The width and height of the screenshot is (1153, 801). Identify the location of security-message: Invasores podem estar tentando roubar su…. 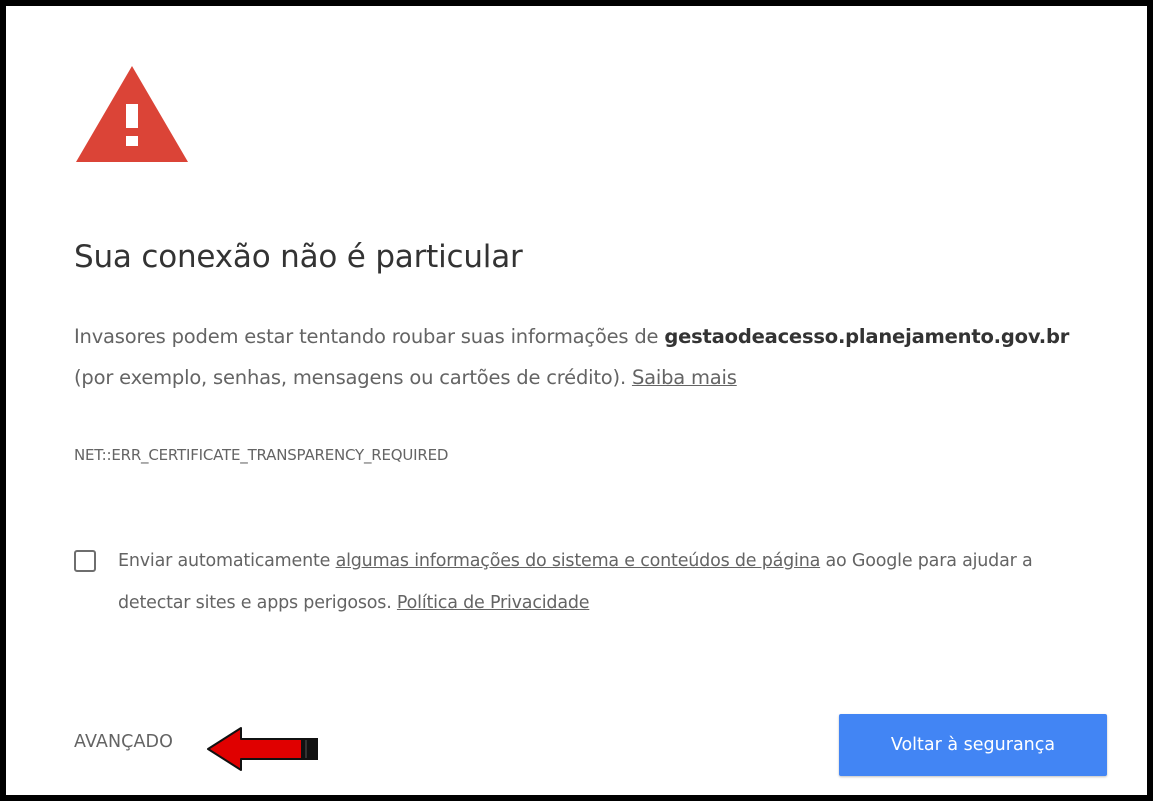
(584, 357).